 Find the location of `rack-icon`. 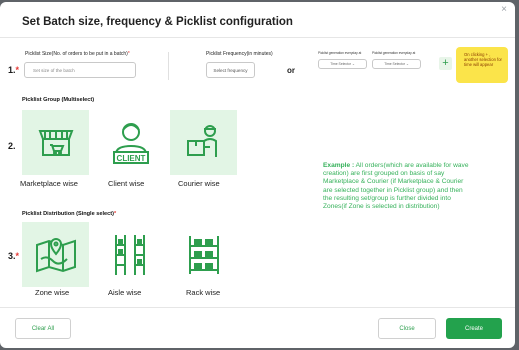

rack-icon is located at coordinates (203, 254).